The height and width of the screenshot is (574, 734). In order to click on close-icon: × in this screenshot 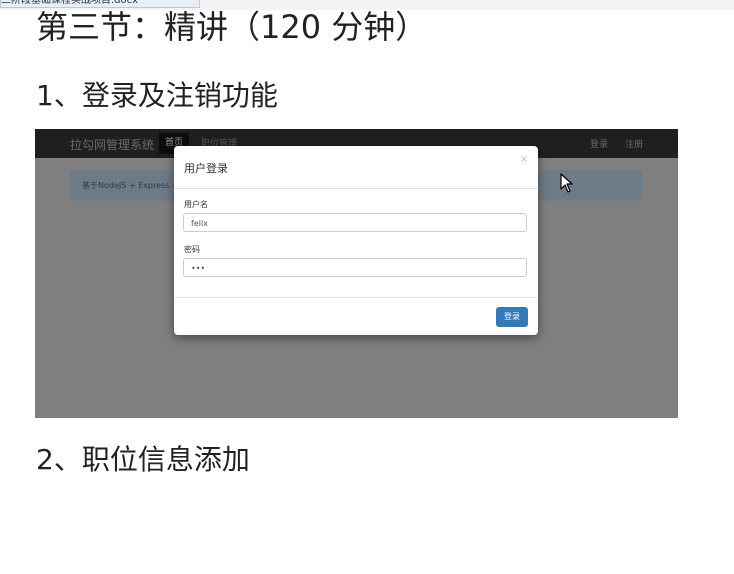, I will do `click(524, 159)`.